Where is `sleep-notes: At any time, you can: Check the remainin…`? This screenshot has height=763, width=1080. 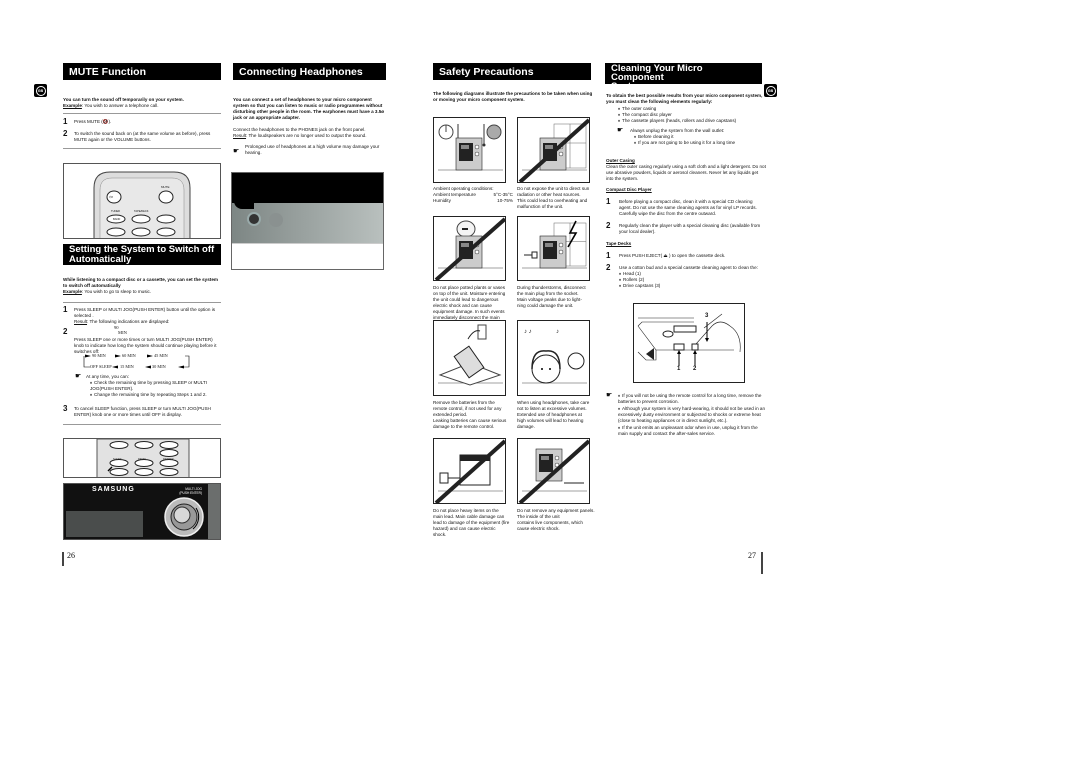 sleep-notes: At any time, you can: Check the remainin… is located at coordinates (154, 386).